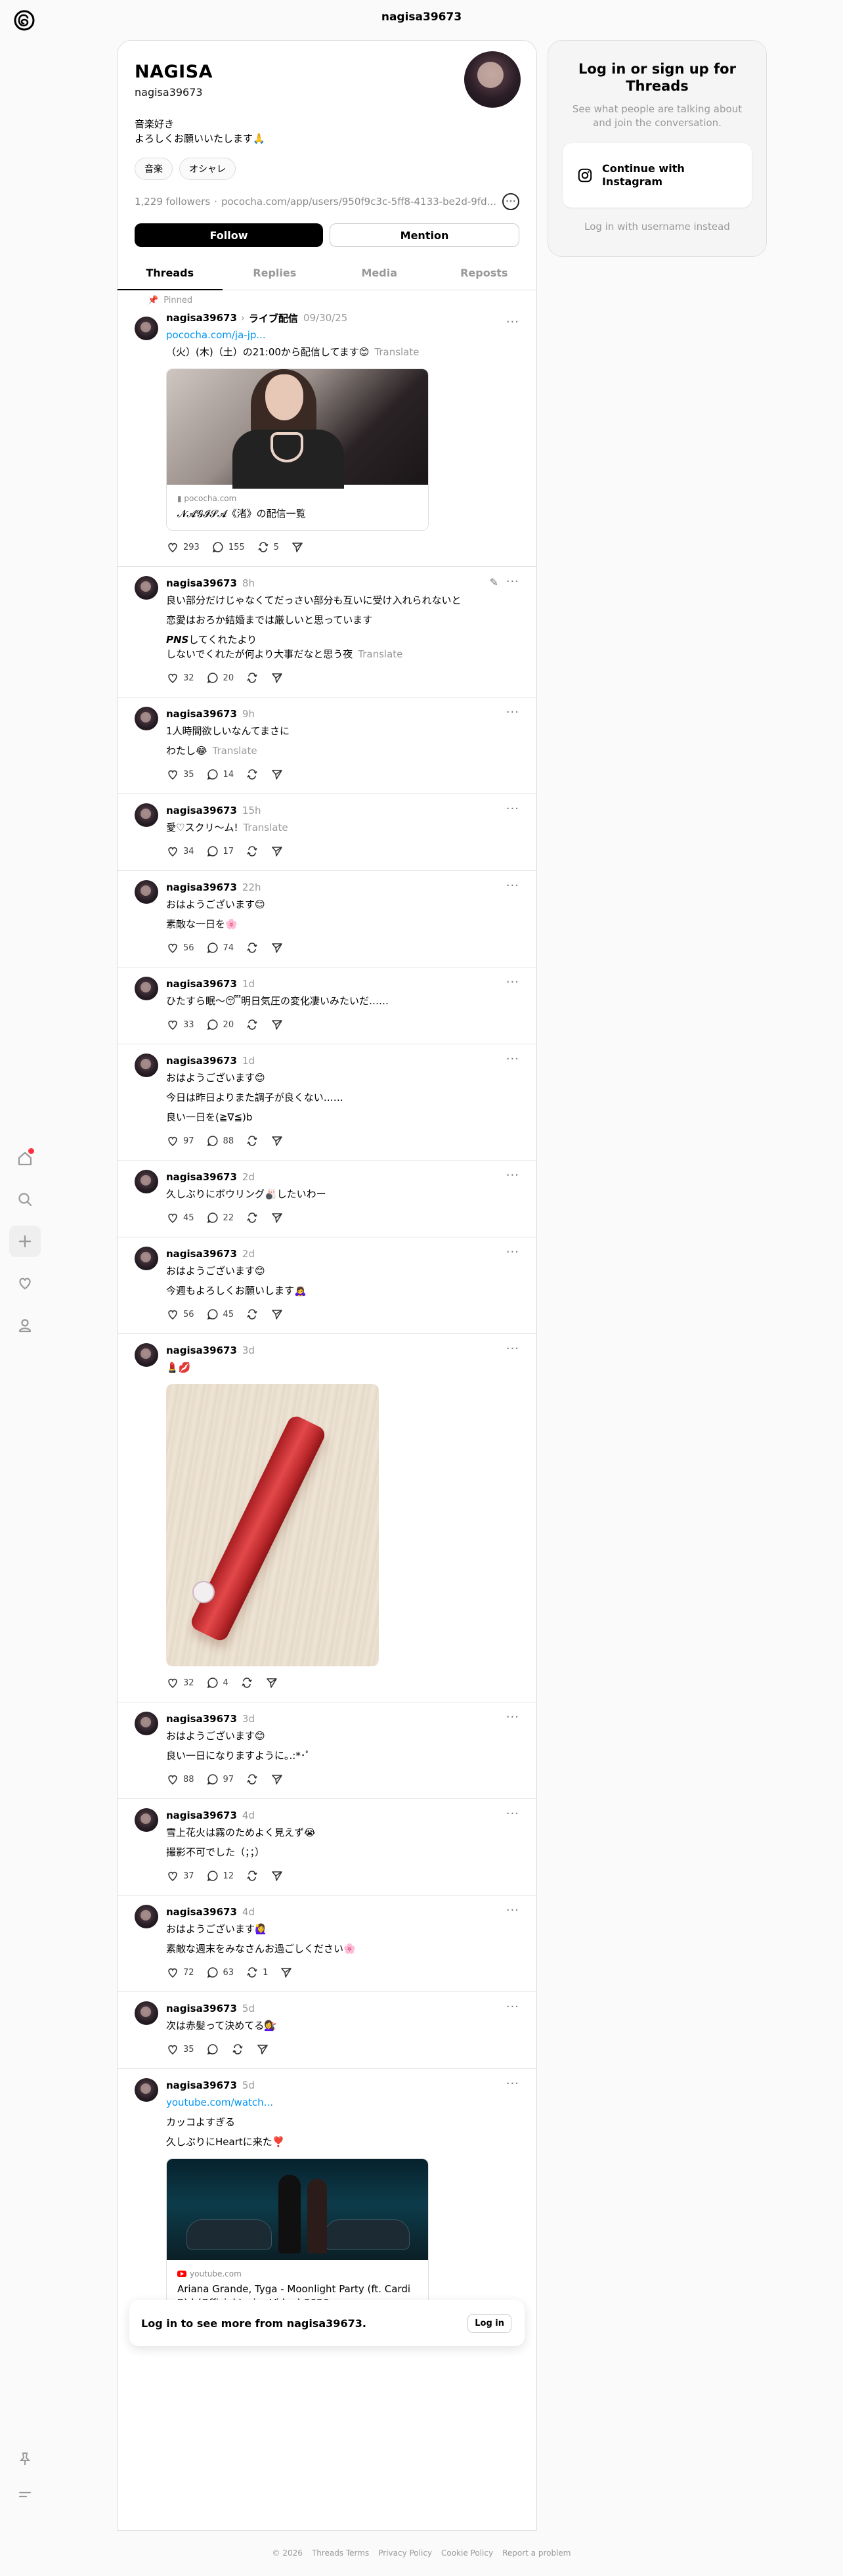  I want to click on more-options-icon: ···, so click(510, 201).